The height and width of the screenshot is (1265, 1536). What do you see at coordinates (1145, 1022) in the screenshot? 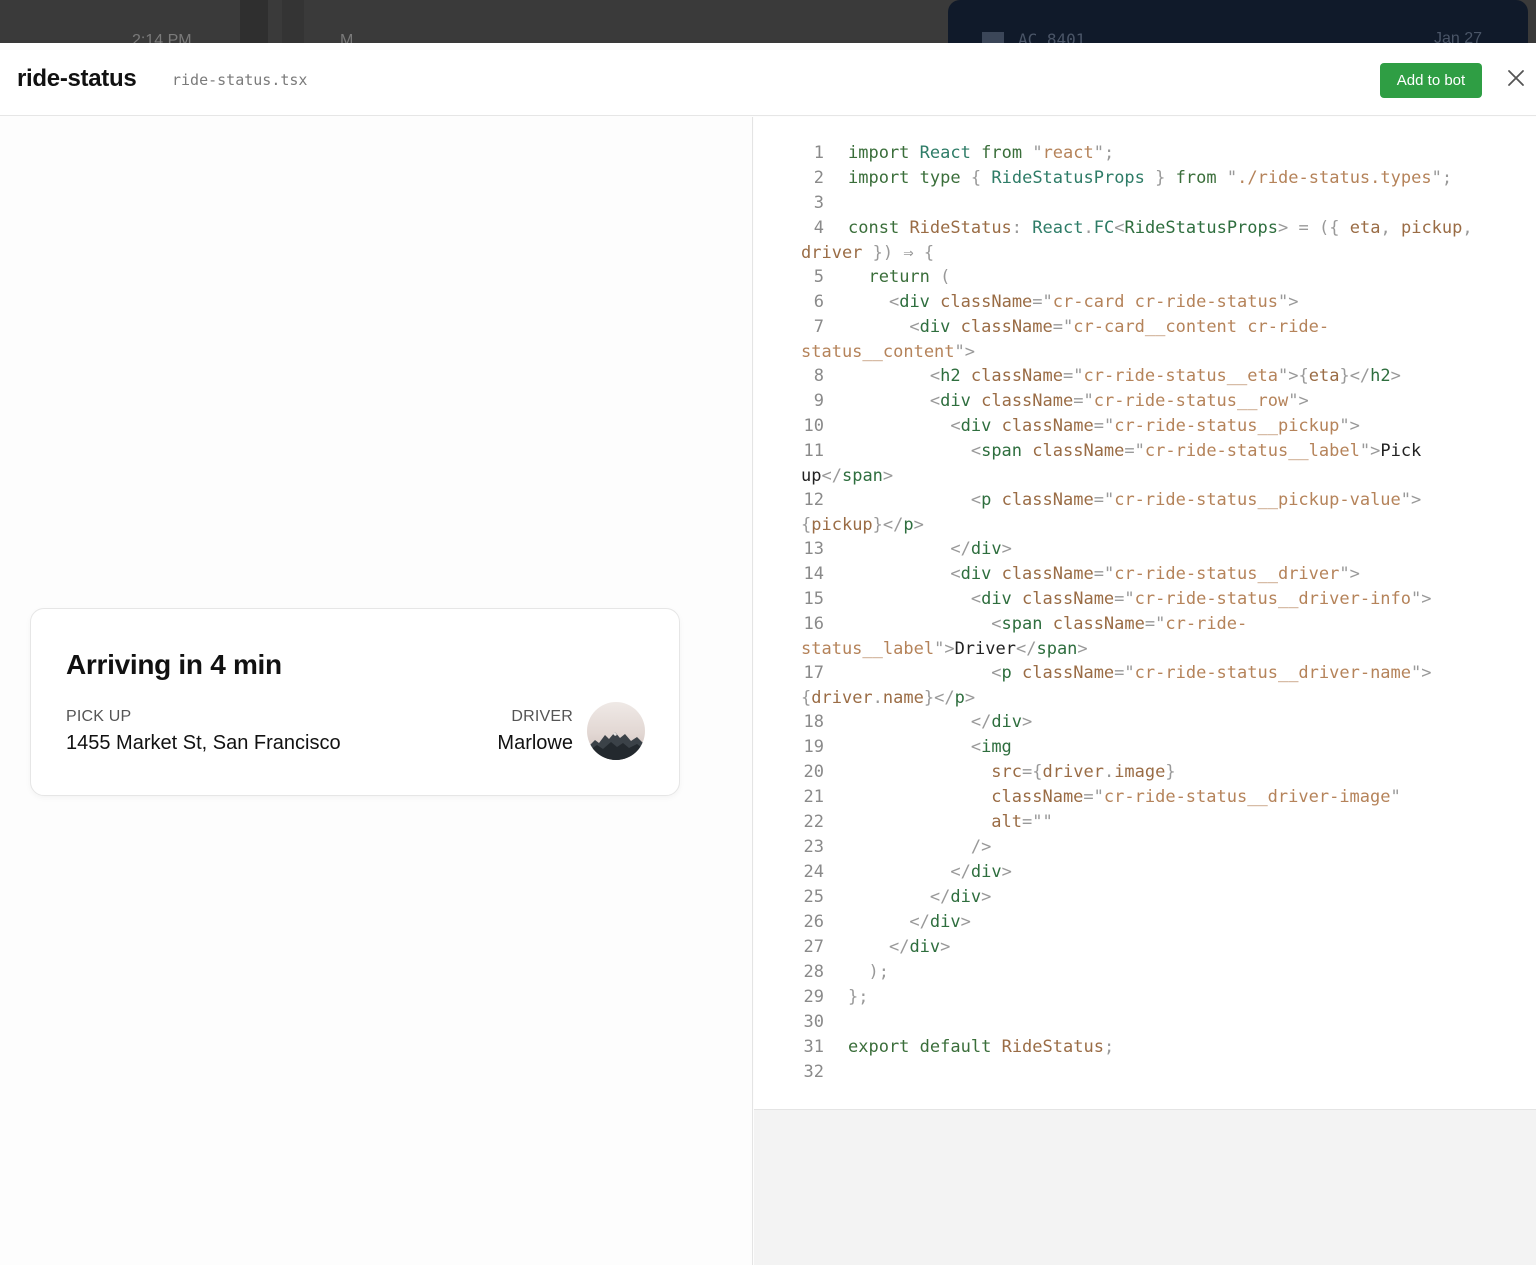
I see `code-line: 30` at bounding box center [1145, 1022].